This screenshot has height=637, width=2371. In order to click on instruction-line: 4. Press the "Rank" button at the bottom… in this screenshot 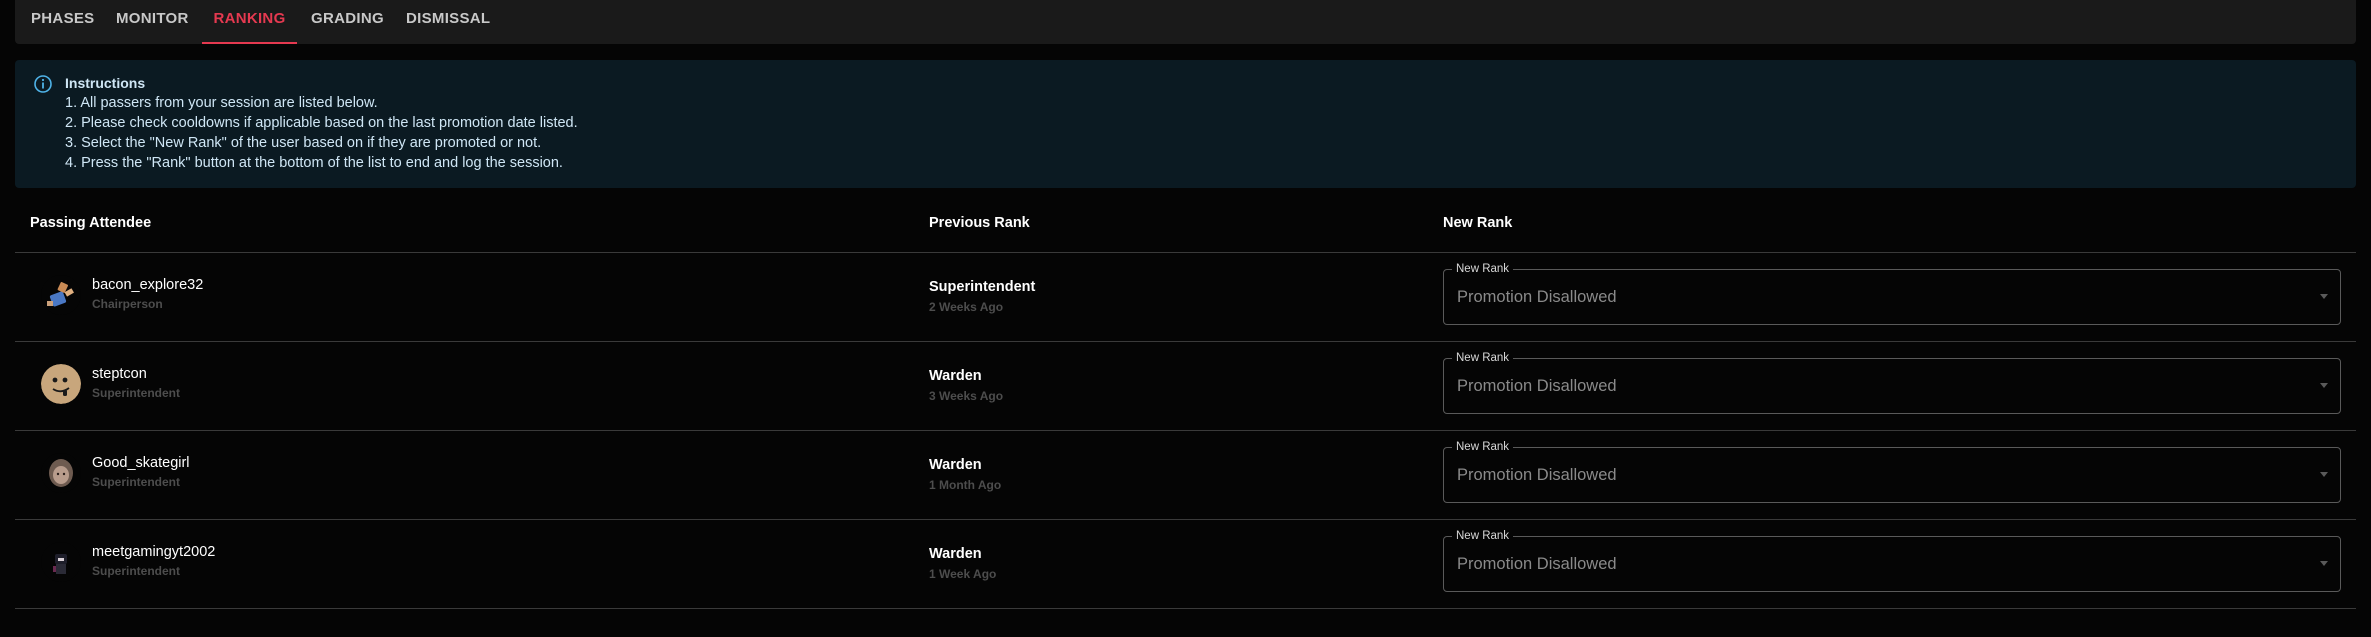, I will do `click(314, 163)`.